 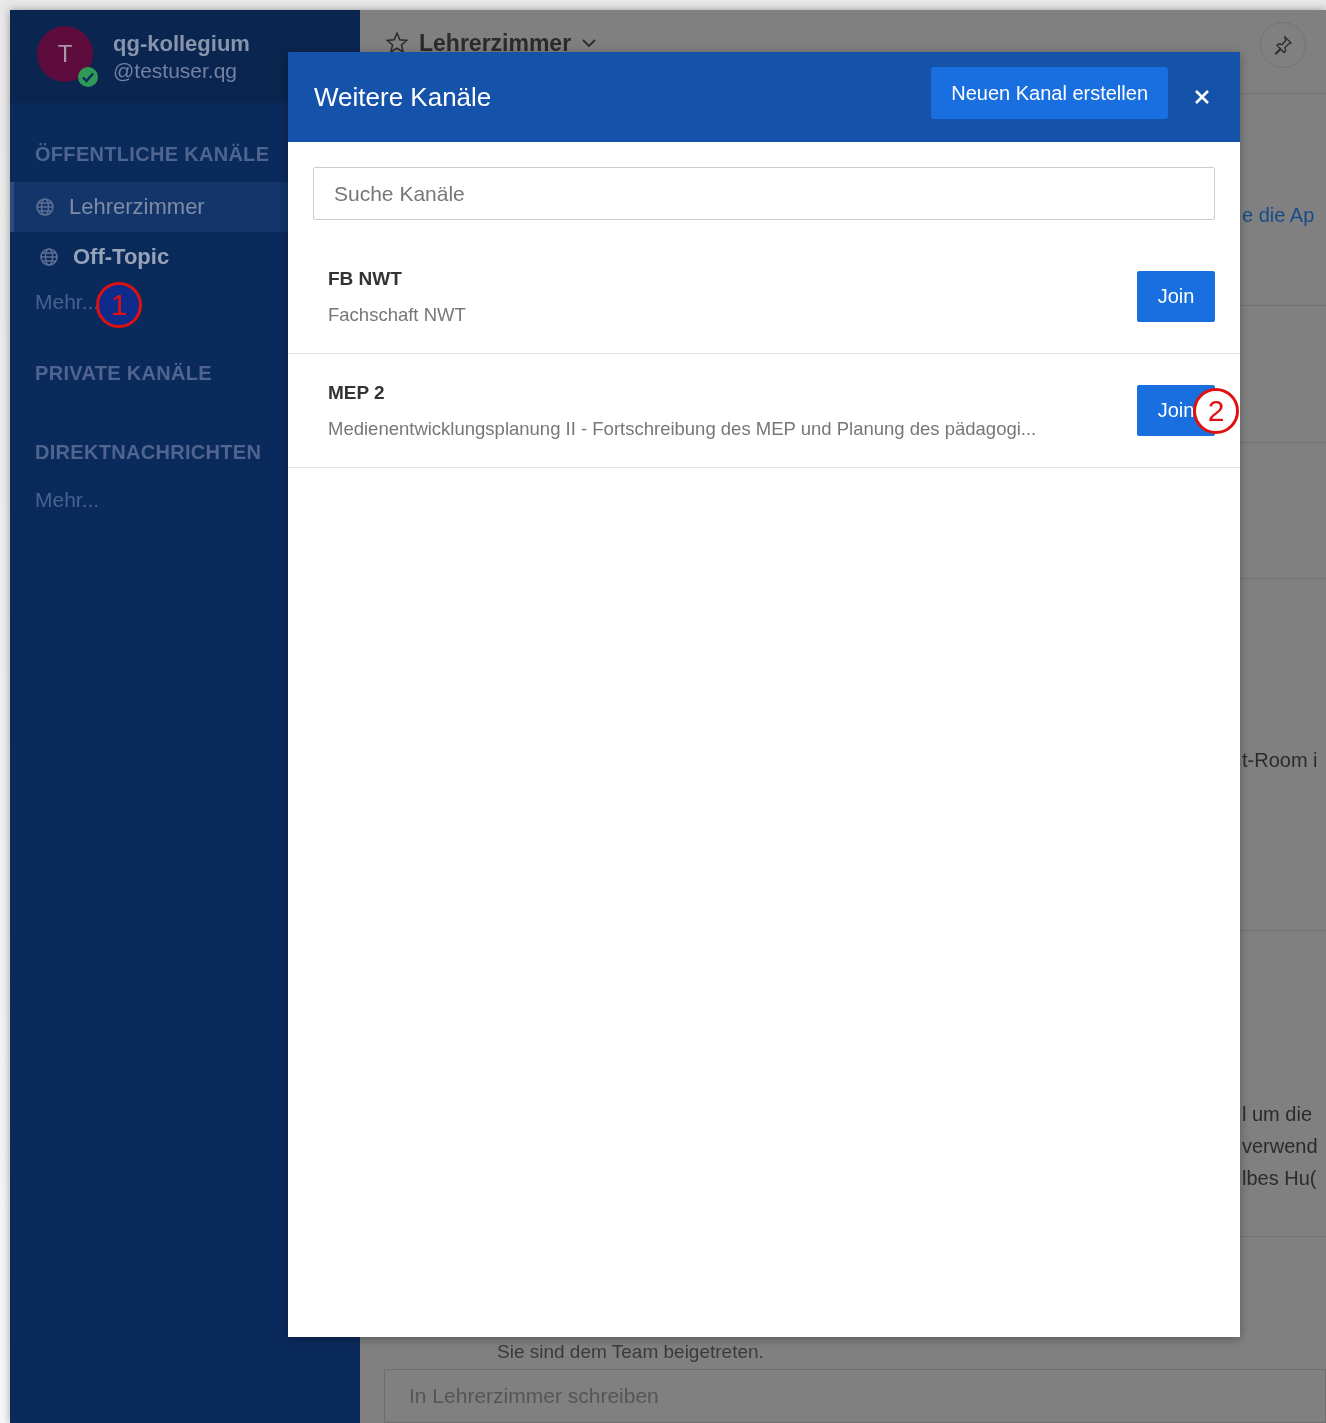 I want to click on annotation-marker: 1, so click(x=119, y=305).